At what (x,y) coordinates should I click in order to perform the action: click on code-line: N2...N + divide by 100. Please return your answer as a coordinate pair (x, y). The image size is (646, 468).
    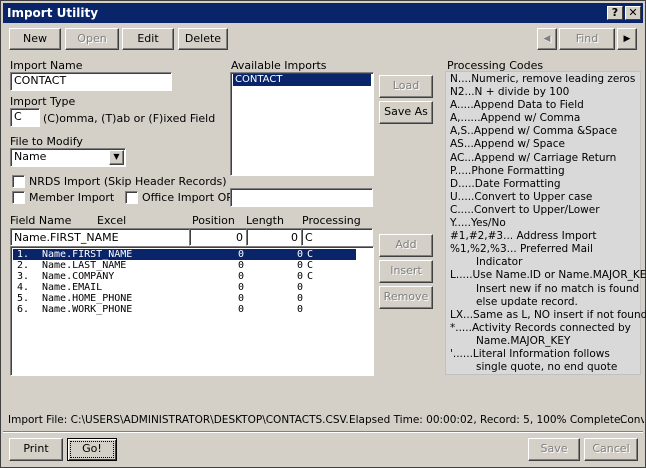
    Looking at the image, I should click on (510, 92).